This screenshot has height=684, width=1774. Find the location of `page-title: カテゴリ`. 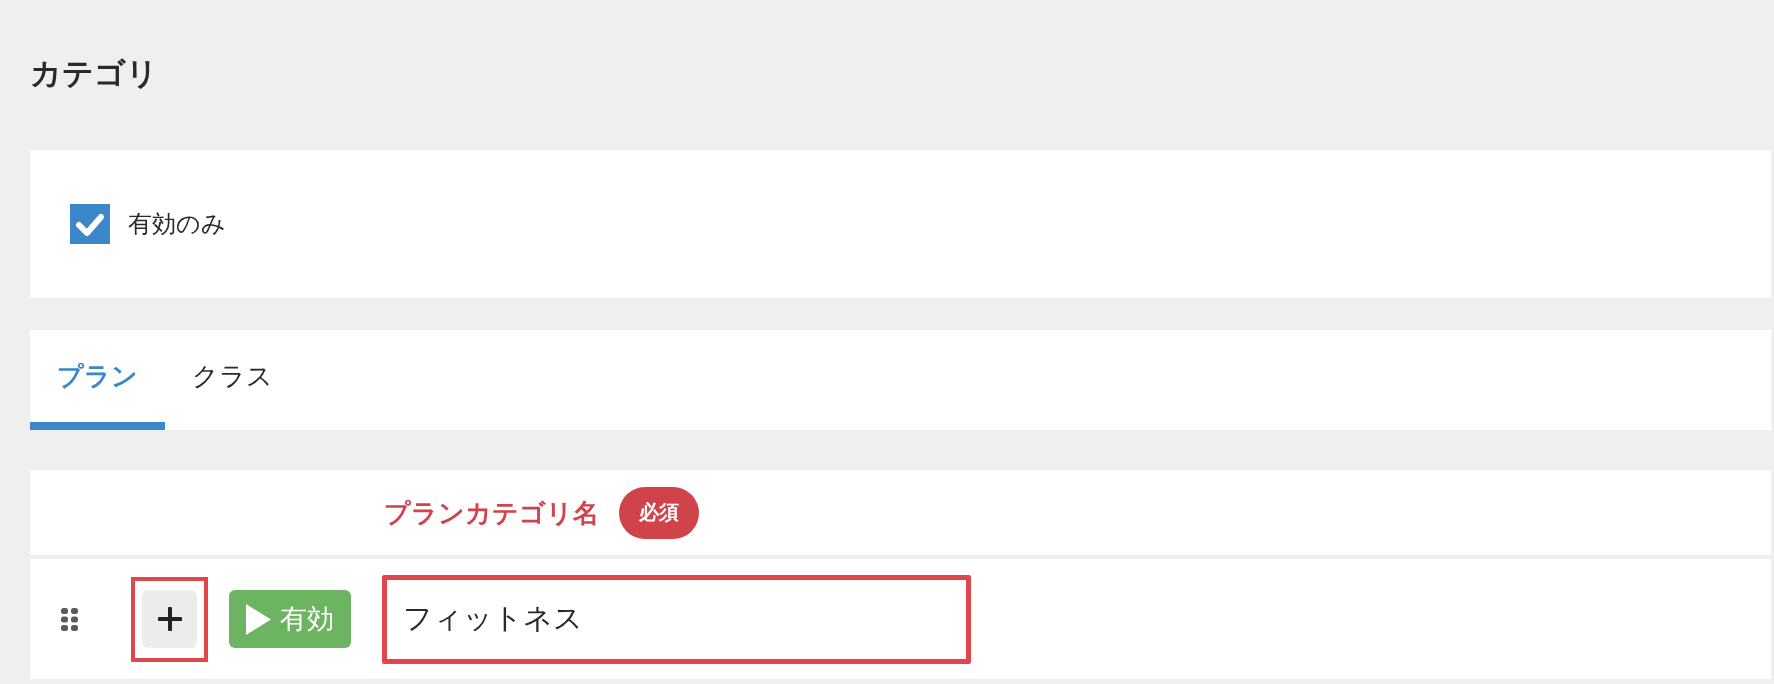

page-title: カテゴリ is located at coordinates (94, 73).